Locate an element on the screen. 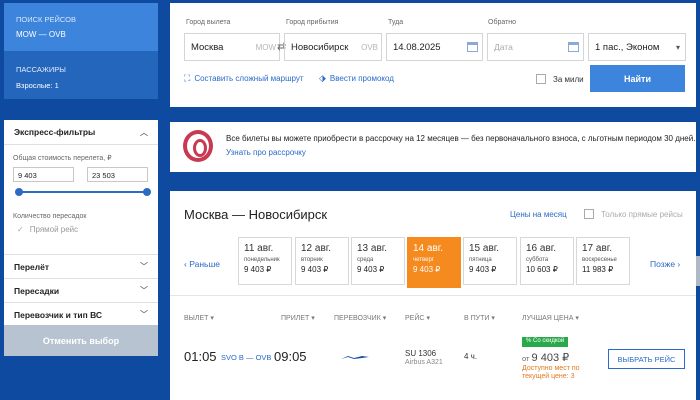 Image resolution: width=700 pixels, height=400 pixels. price-slider-max-handle is located at coordinates (147, 192).